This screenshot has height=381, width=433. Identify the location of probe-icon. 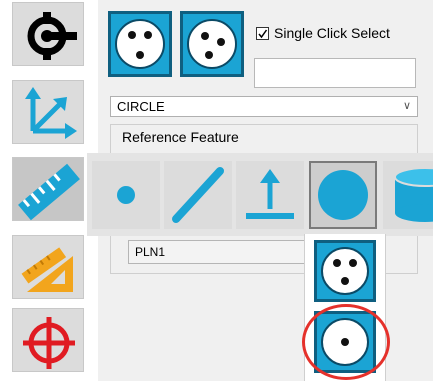
(52, 36).